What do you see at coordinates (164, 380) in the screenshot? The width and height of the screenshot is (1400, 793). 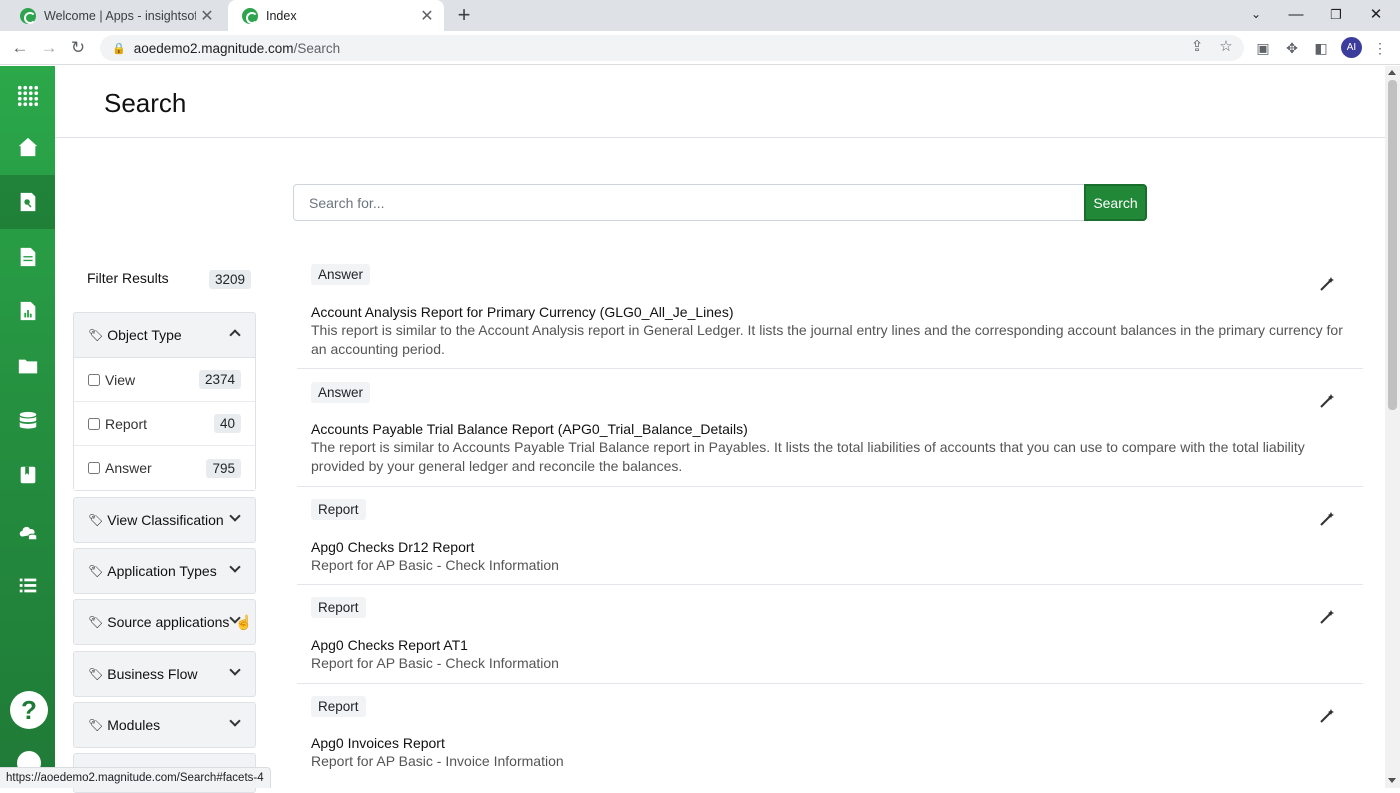 I see `facet-option-view: View 2374` at bounding box center [164, 380].